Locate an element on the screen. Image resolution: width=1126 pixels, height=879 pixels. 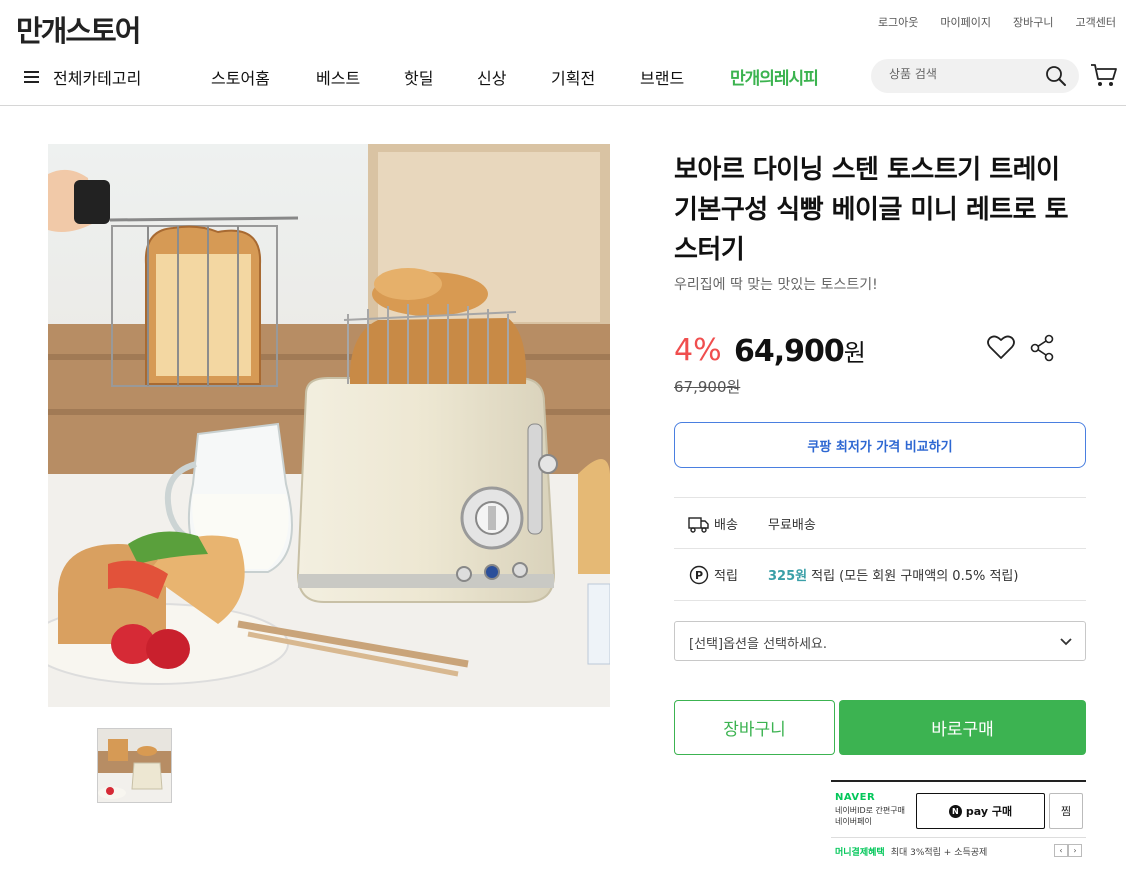
naver-logo: NAVER is located at coordinates (855, 797).